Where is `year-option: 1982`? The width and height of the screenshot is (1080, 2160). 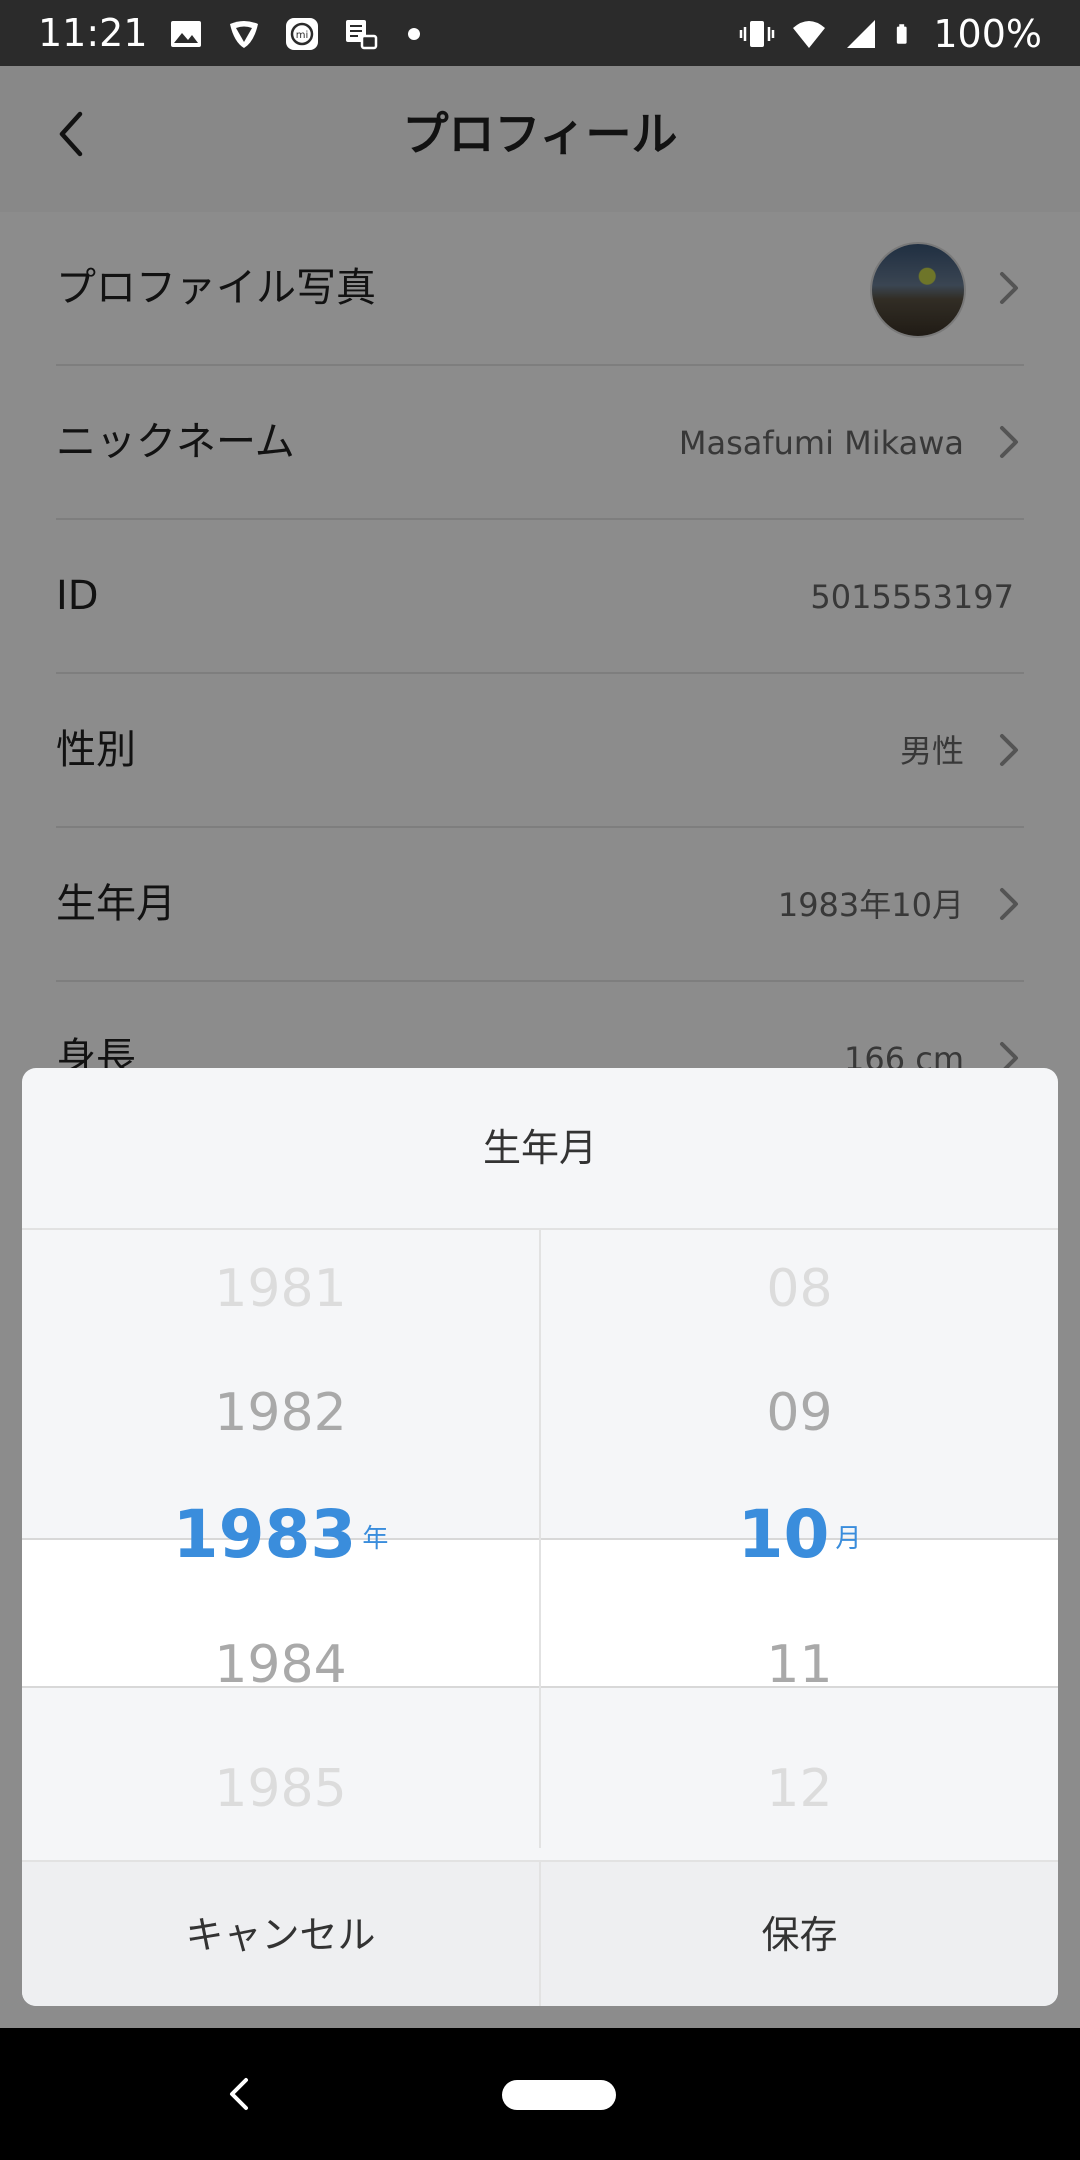
year-option: 1982 is located at coordinates (280, 1413).